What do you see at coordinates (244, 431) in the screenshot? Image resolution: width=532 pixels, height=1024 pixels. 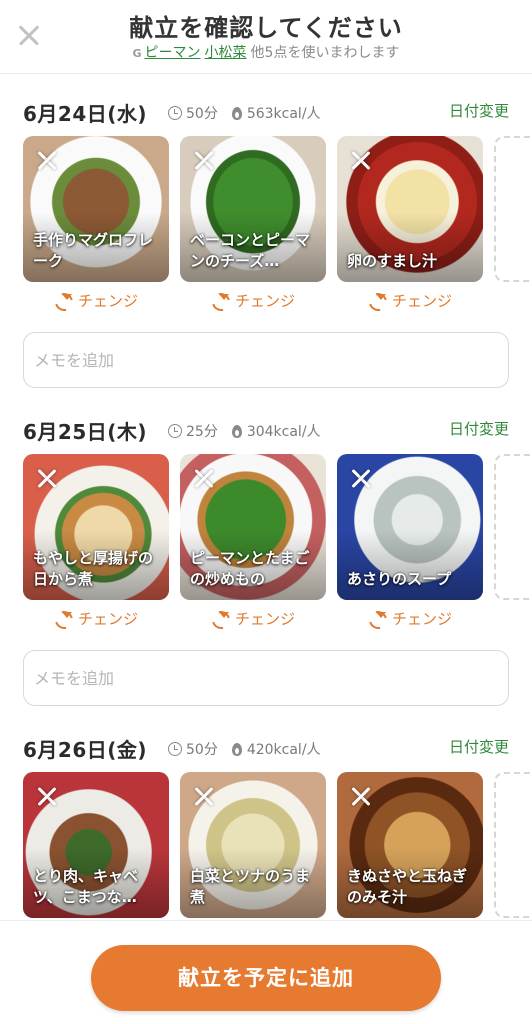 I see `day-meta: 25分 304kcal/人` at bounding box center [244, 431].